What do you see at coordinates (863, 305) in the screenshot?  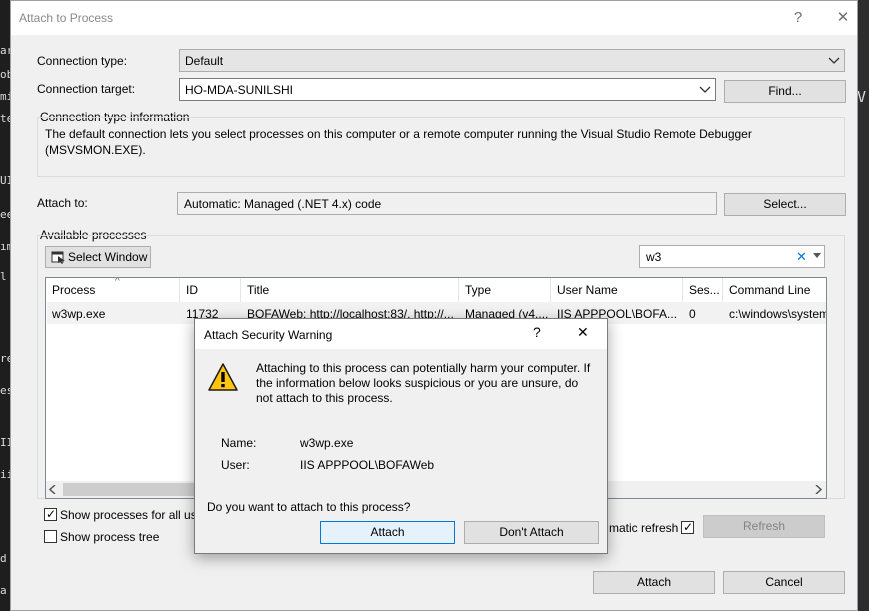 I see `ide-background-right: V` at bounding box center [863, 305].